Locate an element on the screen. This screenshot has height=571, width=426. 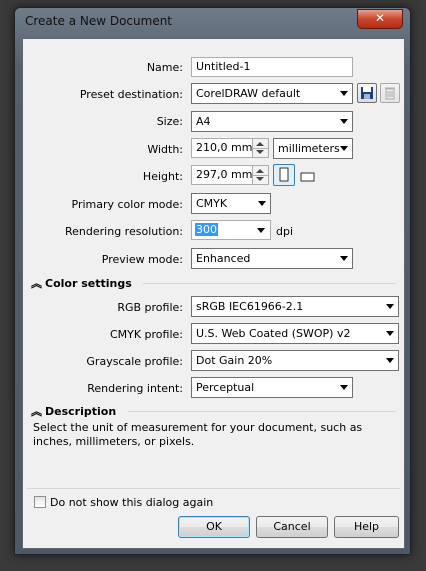
rgb-profile-select: sRGB IEC61966-2.1 is located at coordinates (295, 306).